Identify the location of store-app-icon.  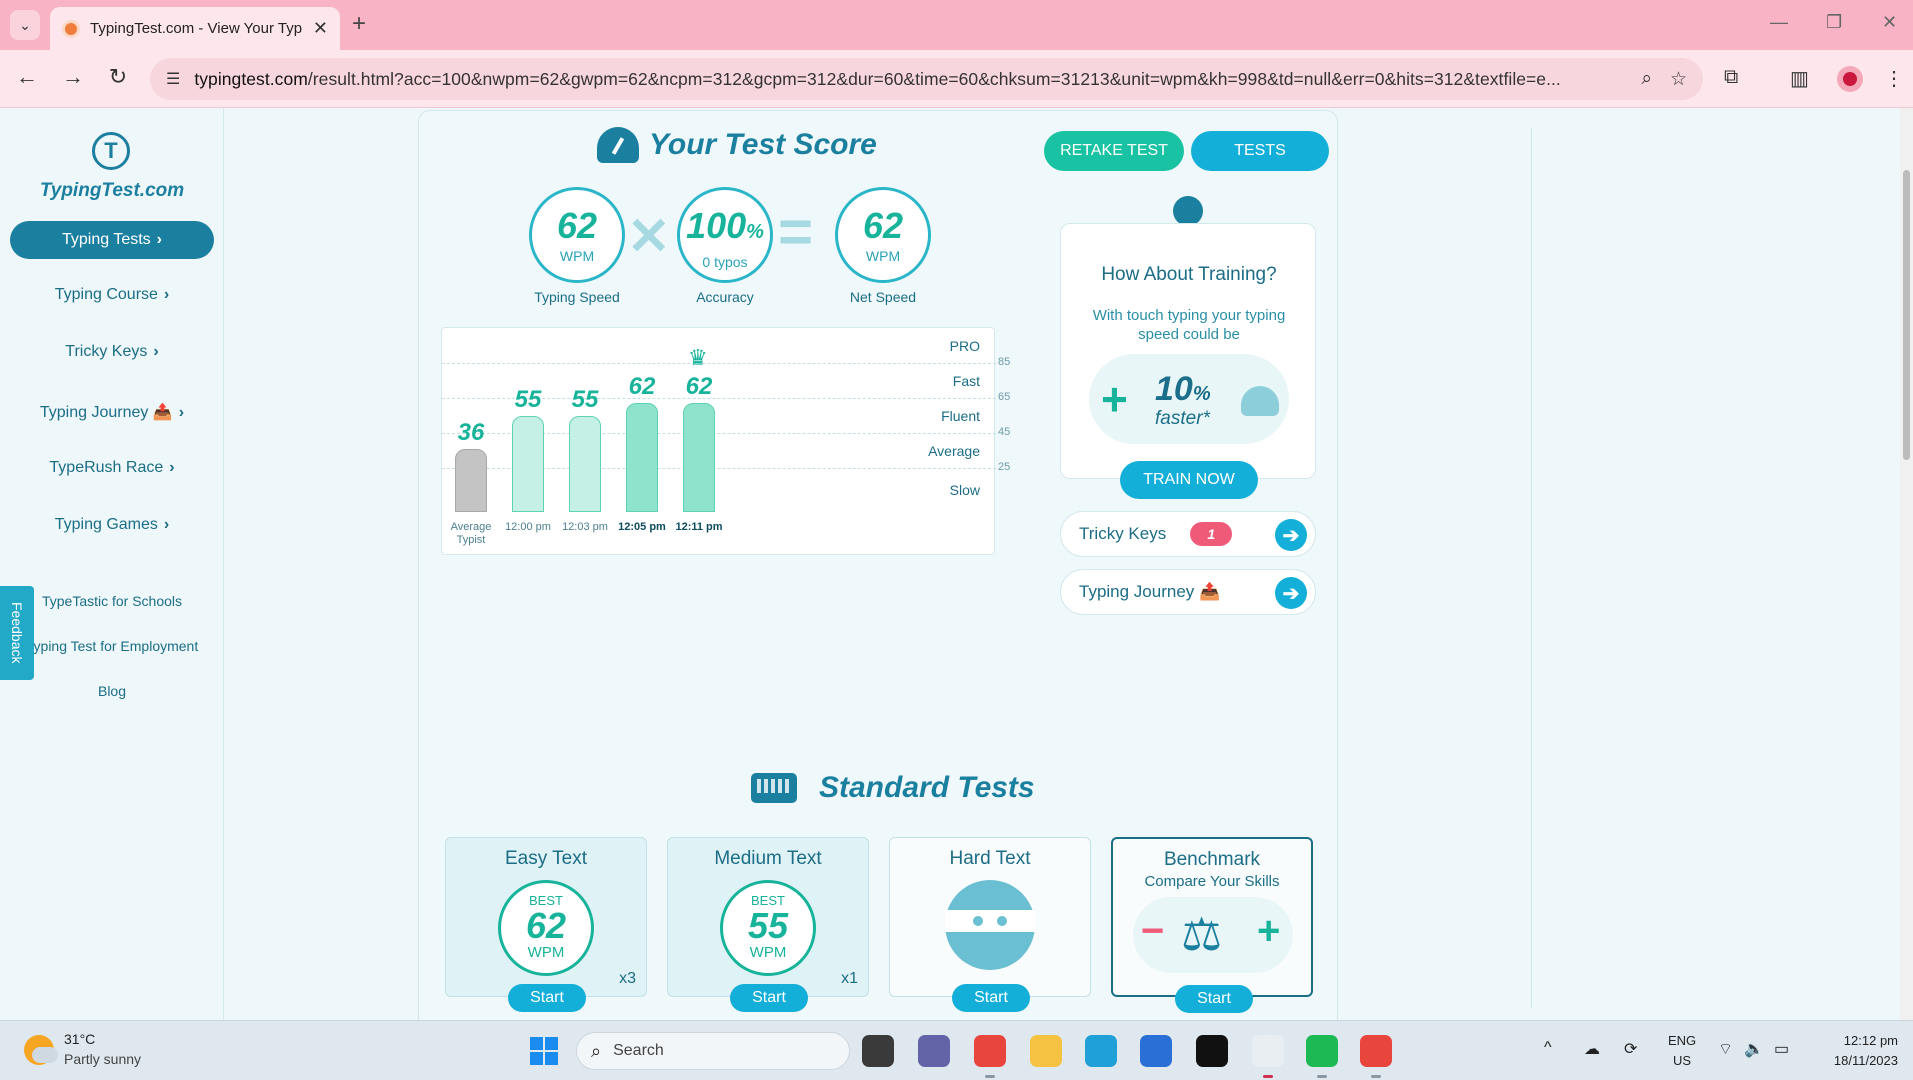
(1156, 1051).